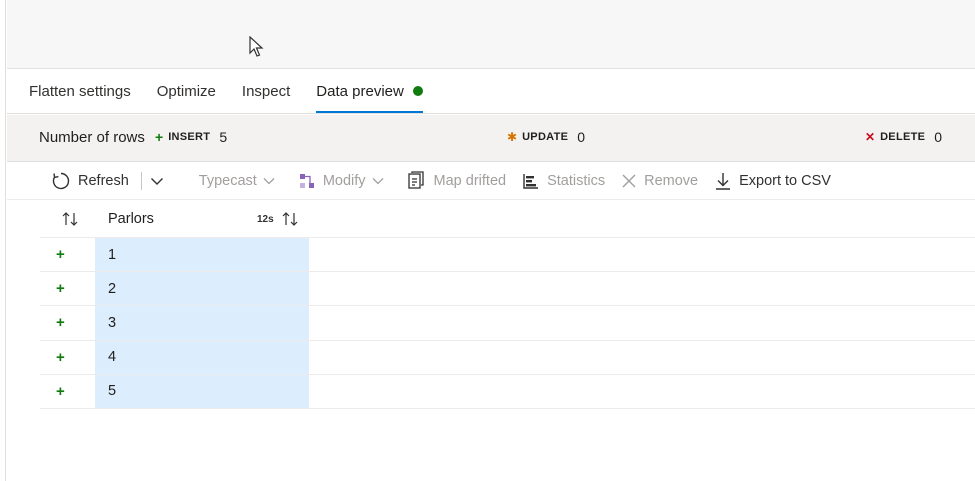  What do you see at coordinates (507, 255) in the screenshot?
I see `table-row: + 1` at bounding box center [507, 255].